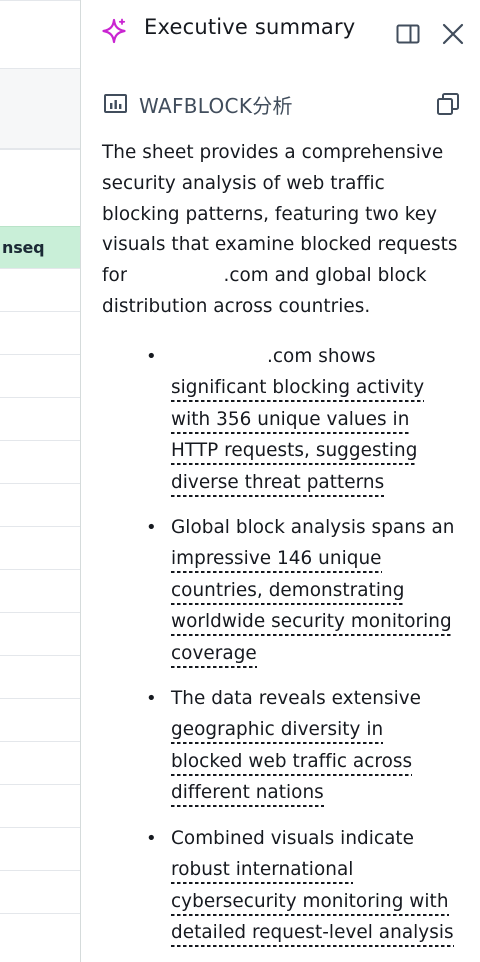  What do you see at coordinates (214, 653) in the screenshot?
I see `insight-line: coverage` at bounding box center [214, 653].